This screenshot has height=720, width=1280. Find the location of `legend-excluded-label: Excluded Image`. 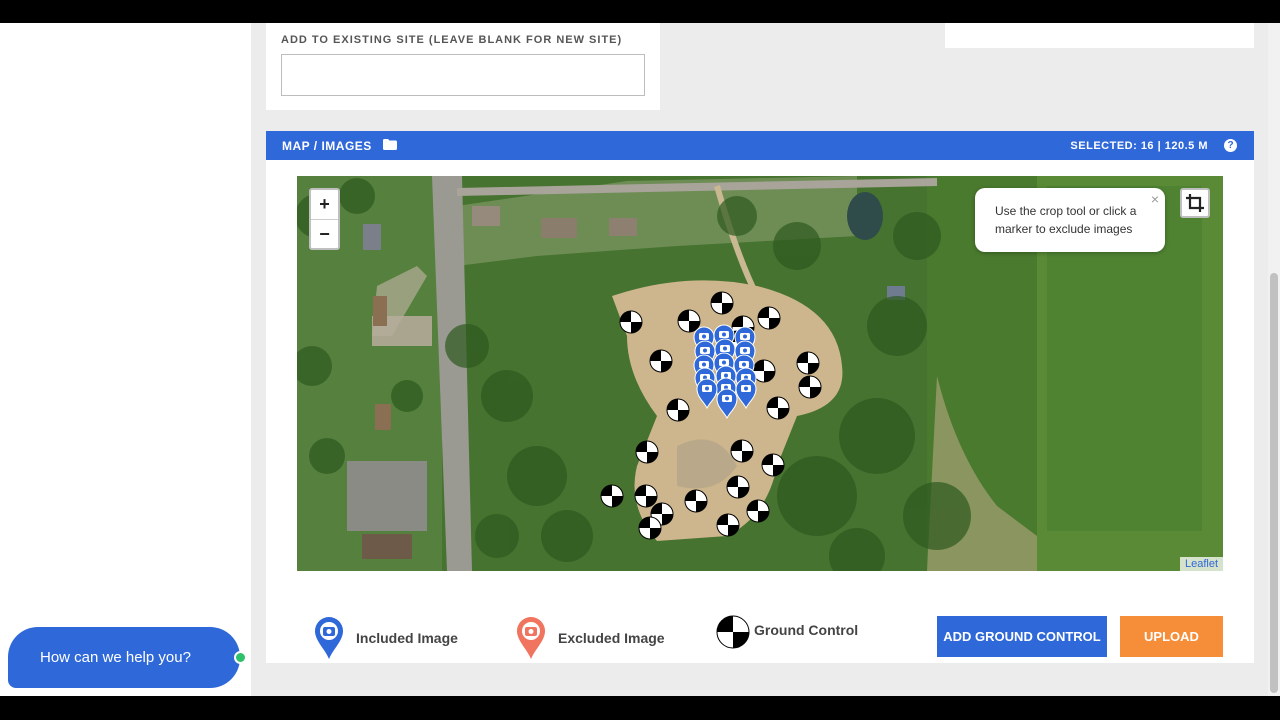

legend-excluded-label: Excluded Image is located at coordinates (611, 638).